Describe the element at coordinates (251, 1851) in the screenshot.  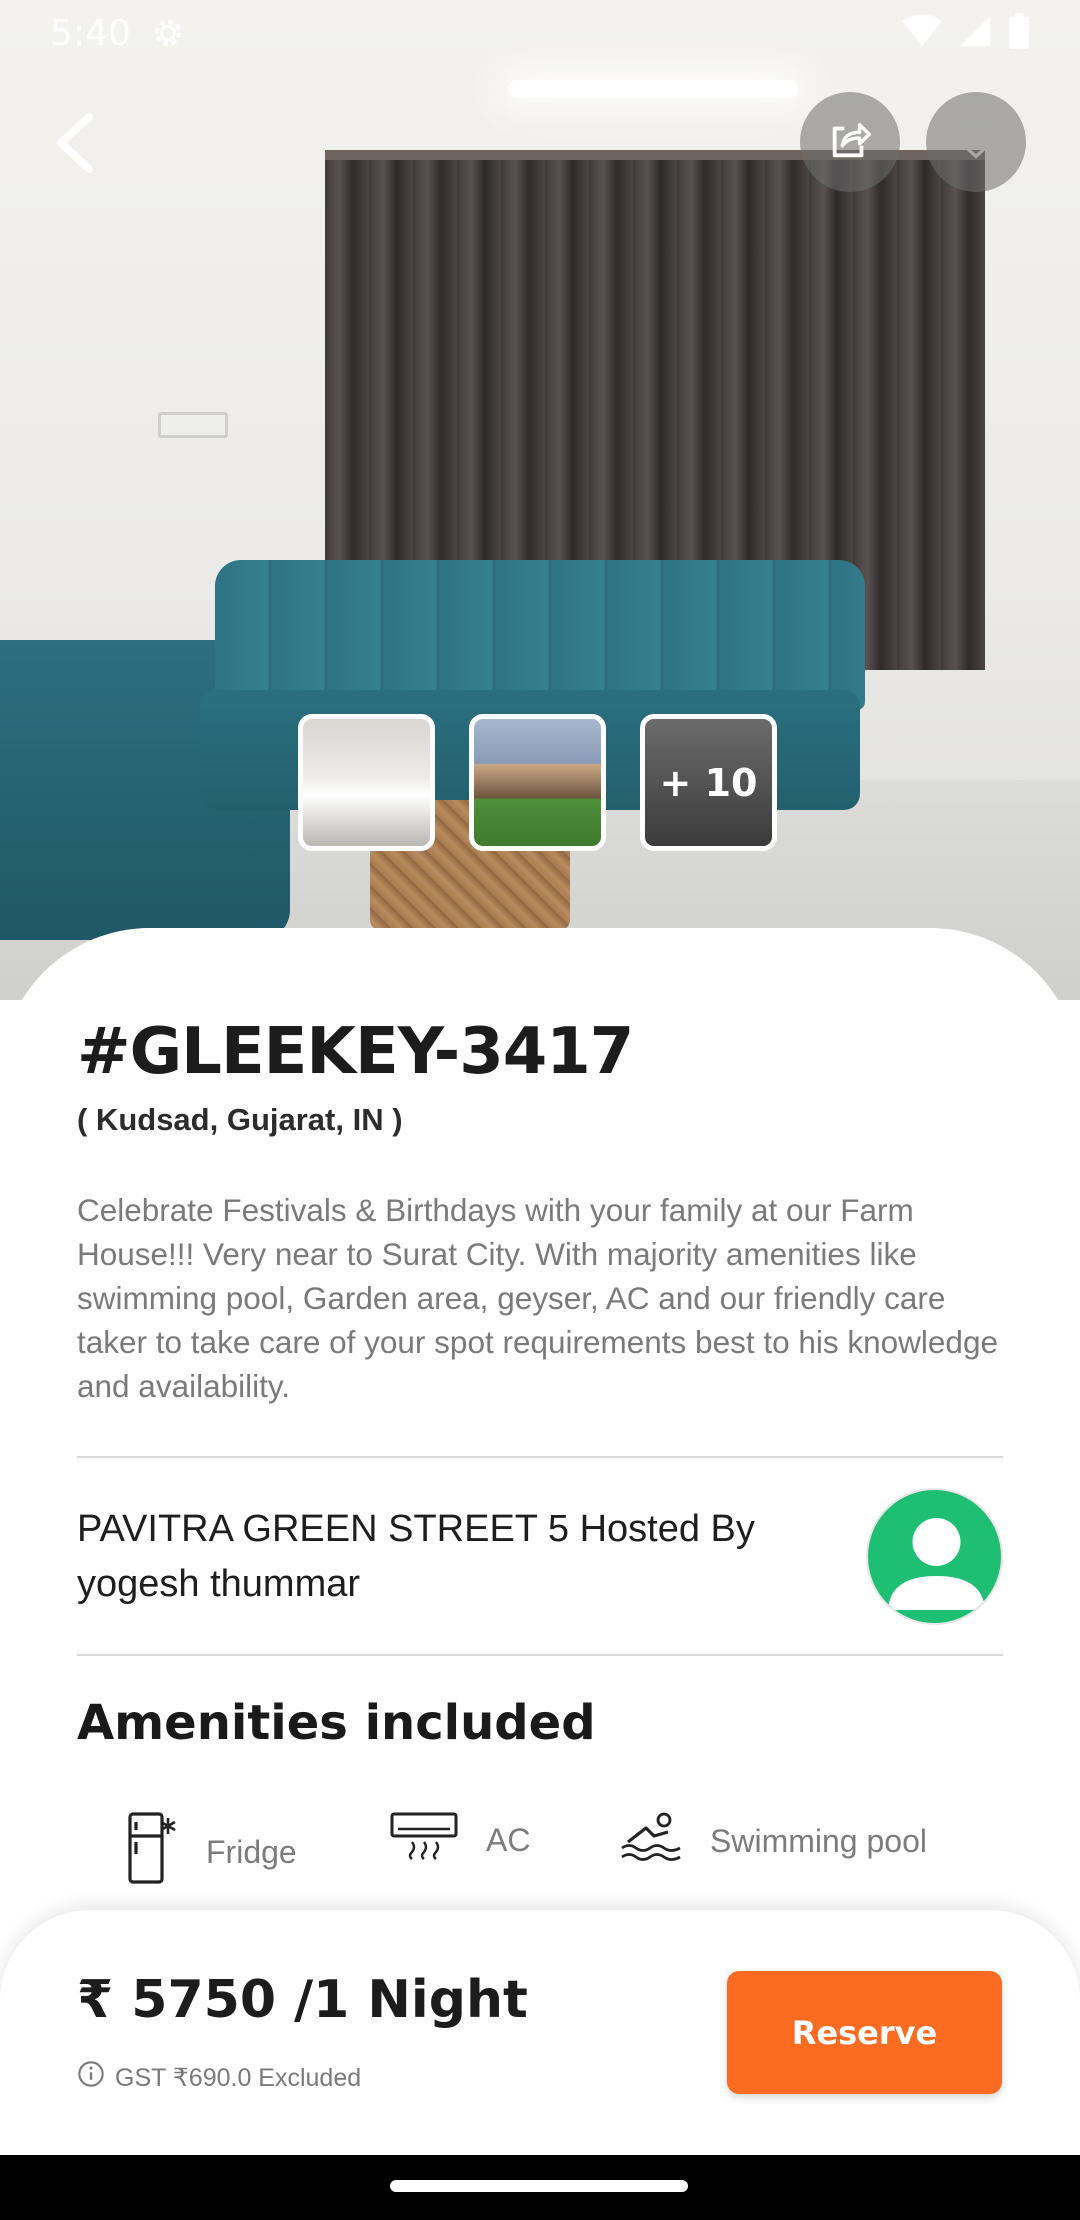
I see `amenity-label: Fridge` at that location.